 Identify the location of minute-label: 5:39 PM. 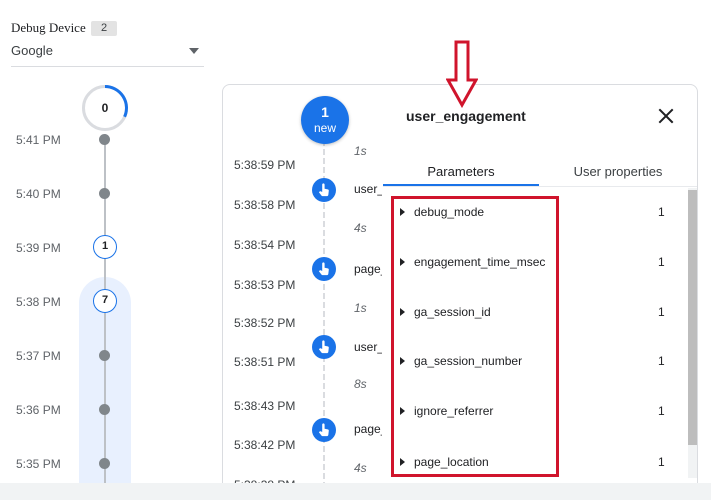
(38, 248).